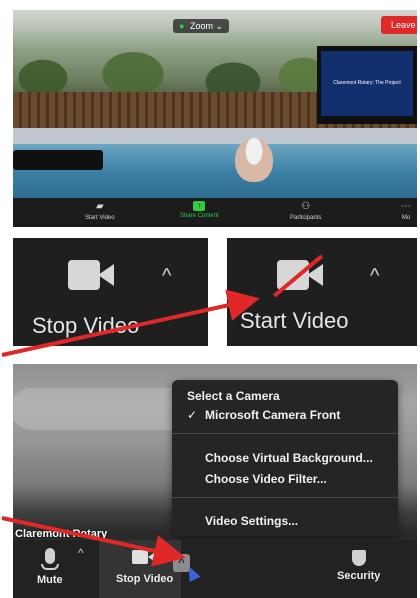 The height and width of the screenshot is (598, 420). I want to click on chevron-down-icon: ⌄, so click(219, 26).